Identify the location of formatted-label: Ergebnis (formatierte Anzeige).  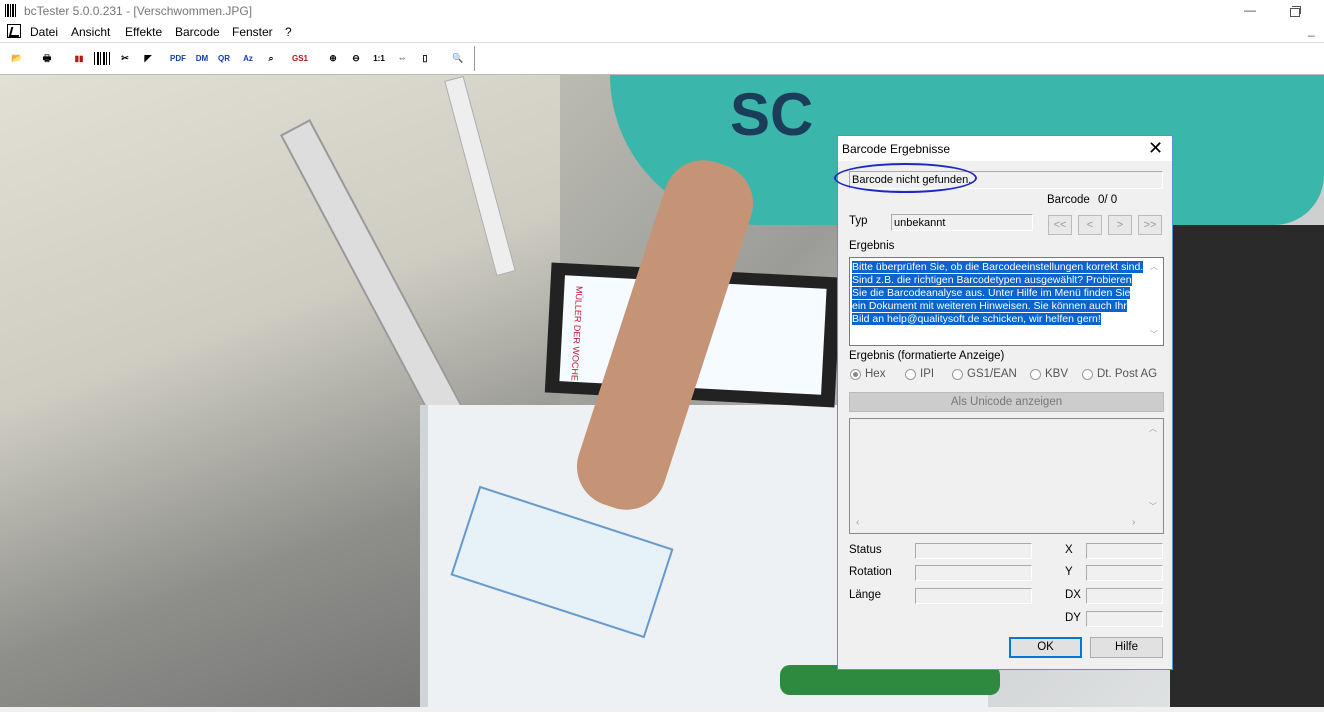
(927, 356).